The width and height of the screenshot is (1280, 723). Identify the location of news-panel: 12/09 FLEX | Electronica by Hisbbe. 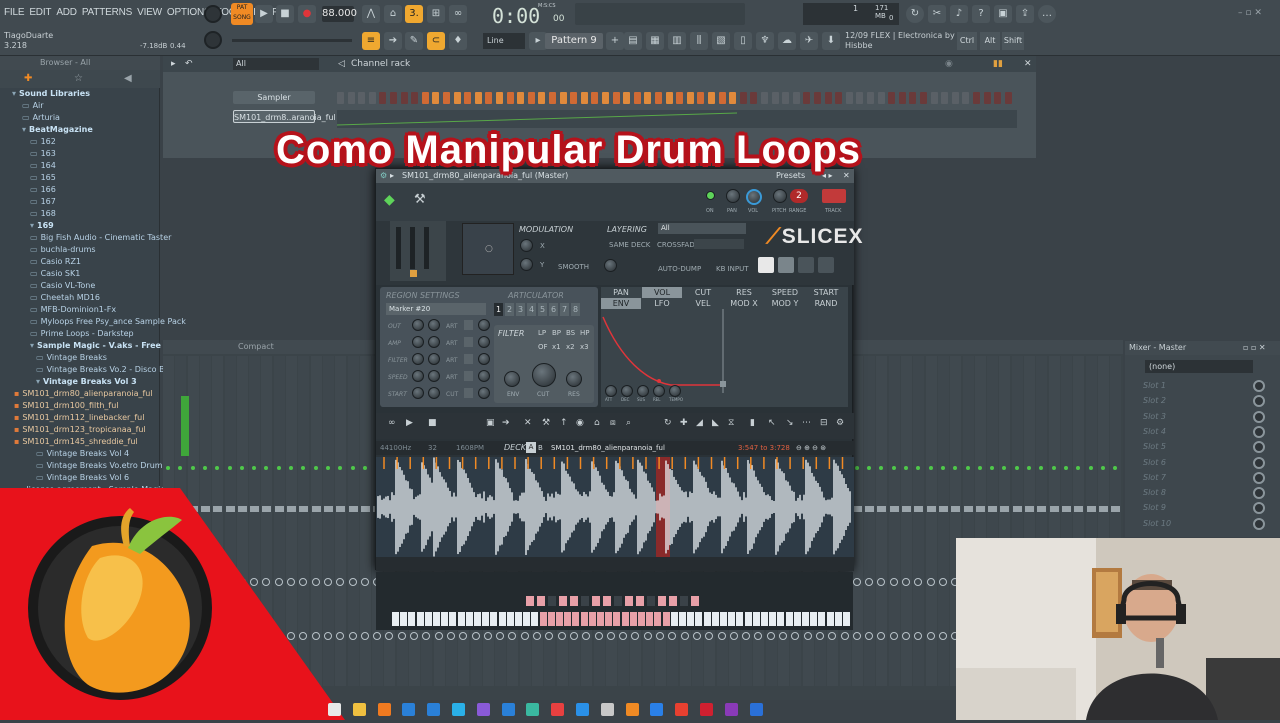
(902, 41).